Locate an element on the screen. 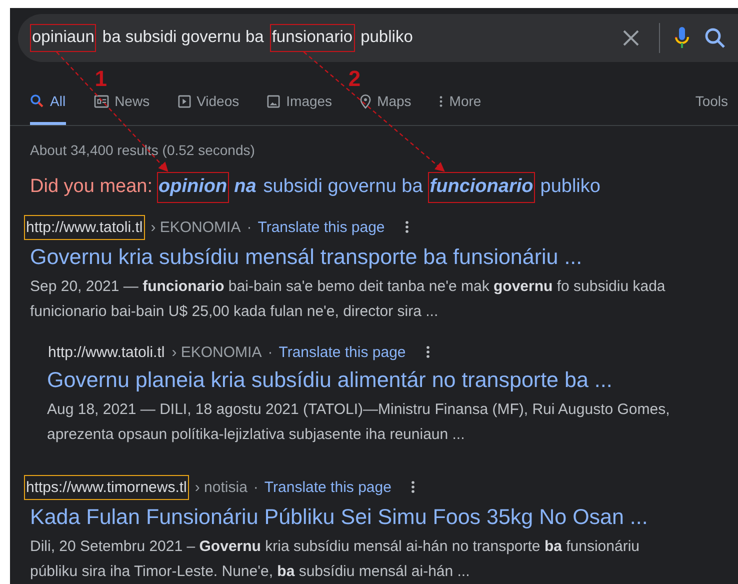 This screenshot has height=584, width=738. suggestion-link: opinion is located at coordinates (193, 187).